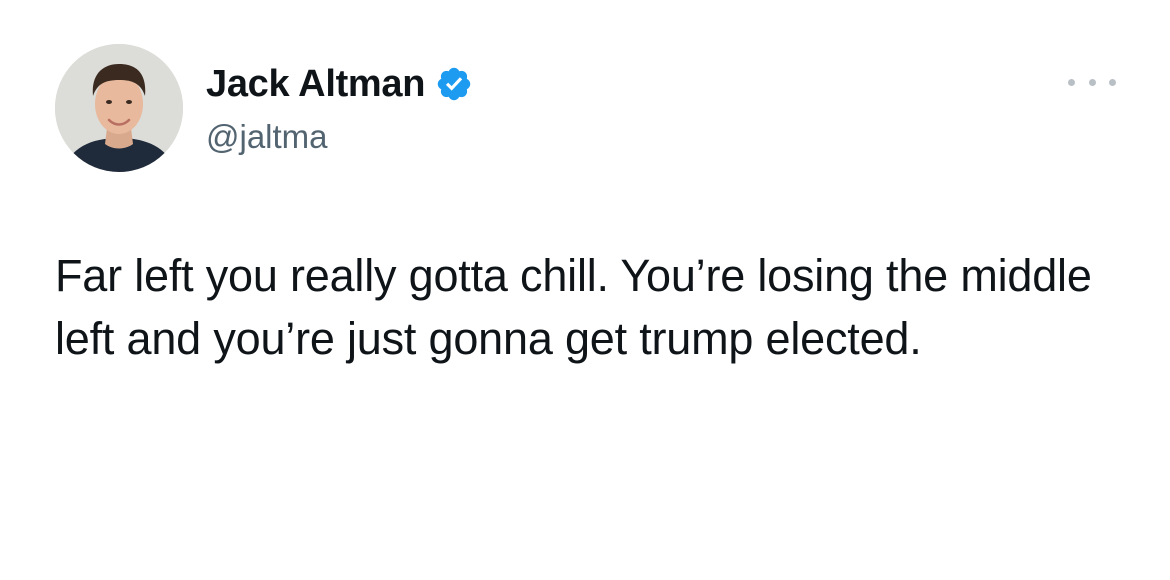  What do you see at coordinates (454, 84) in the screenshot?
I see `verified-check-icon` at bounding box center [454, 84].